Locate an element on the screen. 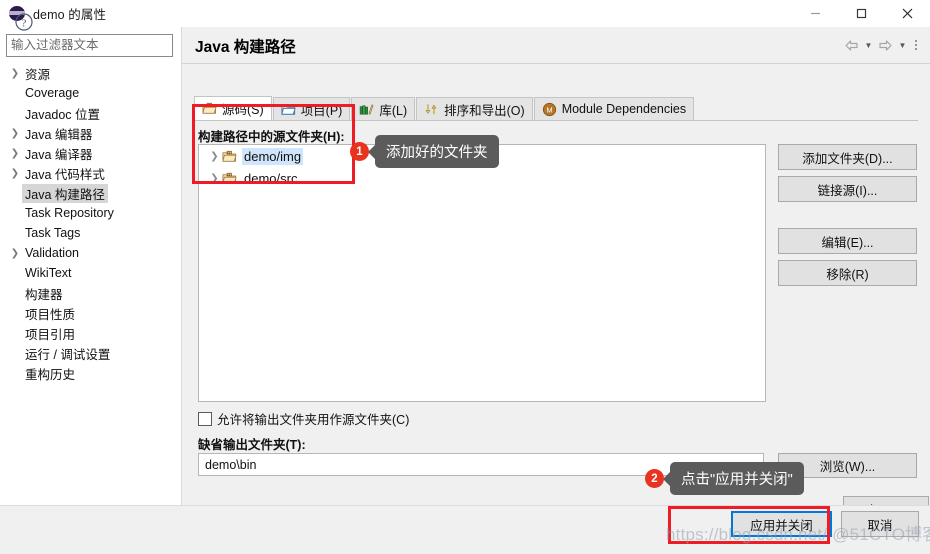 This screenshot has width=930, height=554. maximize-icon is located at coordinates (861, 13).